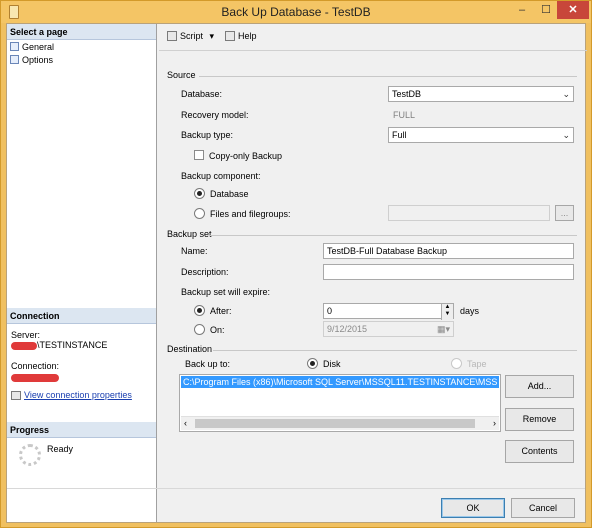  I want to click on horizontal-scrollbar: ‹ ›, so click(340, 423).